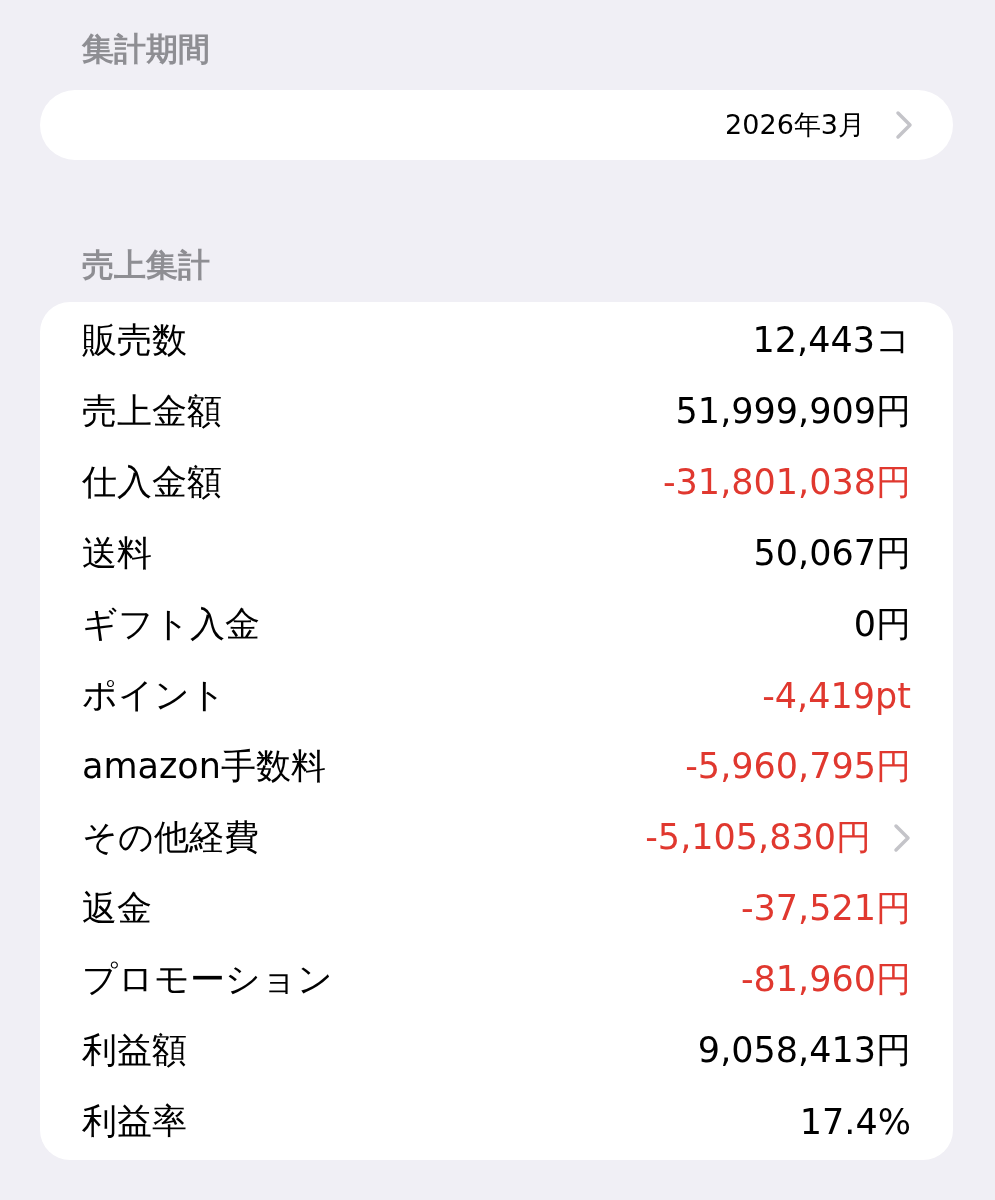 The height and width of the screenshot is (1200, 995). I want to click on row-value: 17.4%, so click(855, 1121).